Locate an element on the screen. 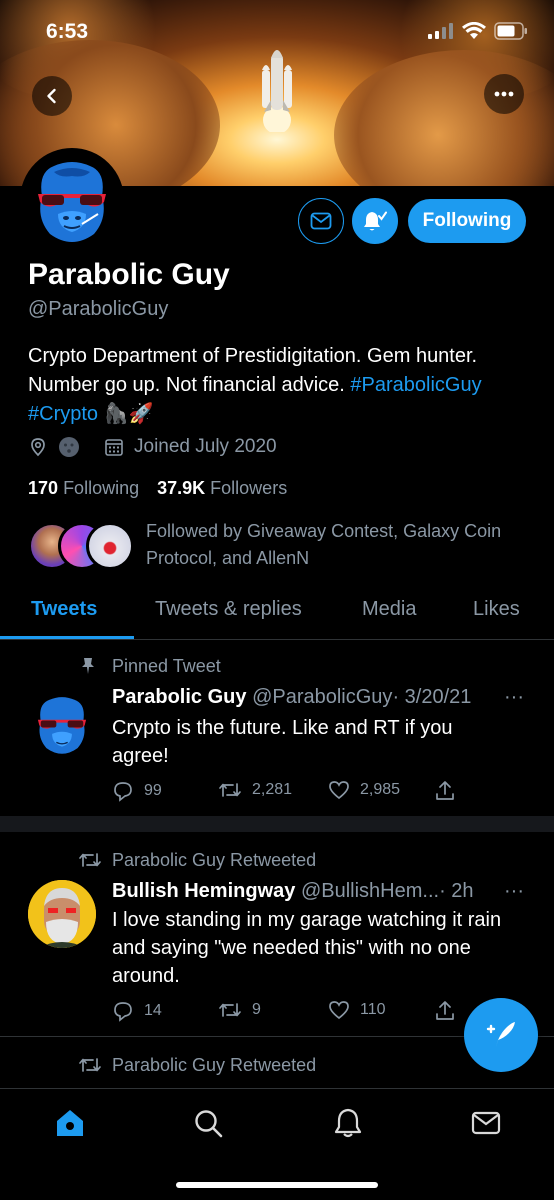 Image resolution: width=554 pixels, height=1200 pixels. hashtag-link: #Crypto is located at coordinates (63, 414).